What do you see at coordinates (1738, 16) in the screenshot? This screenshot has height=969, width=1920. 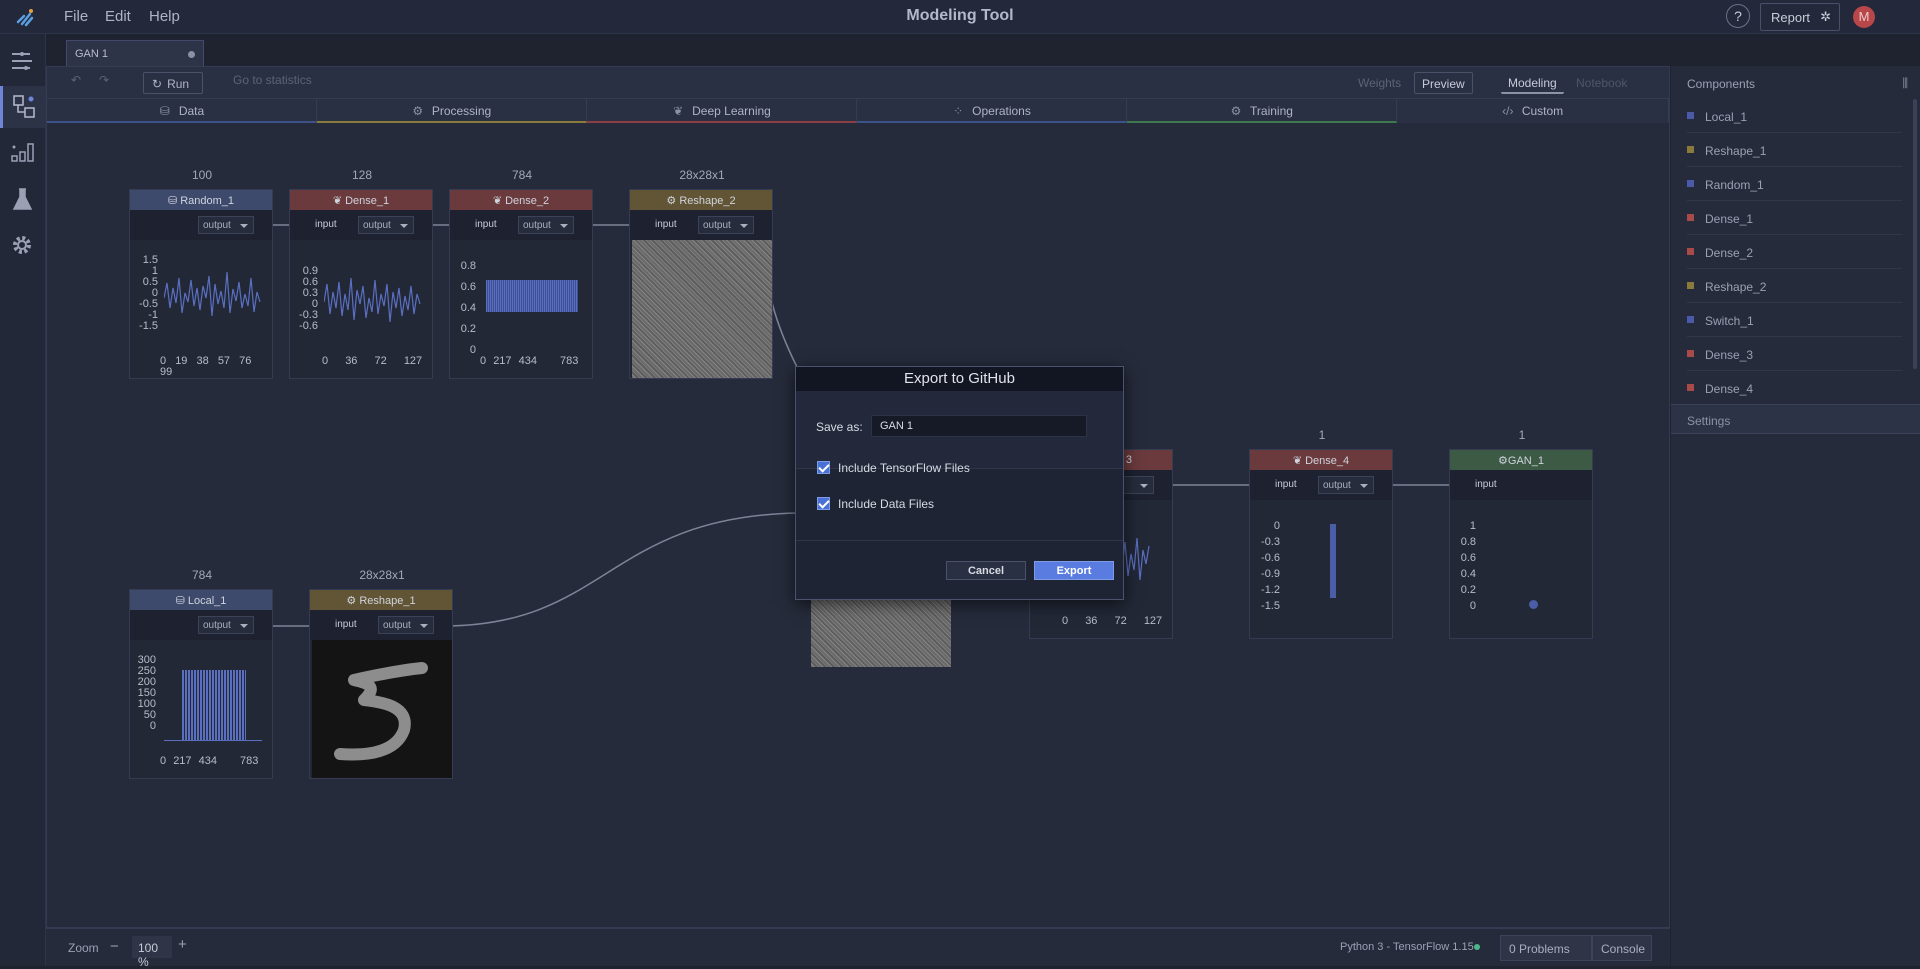 I see `help-button: ?` at bounding box center [1738, 16].